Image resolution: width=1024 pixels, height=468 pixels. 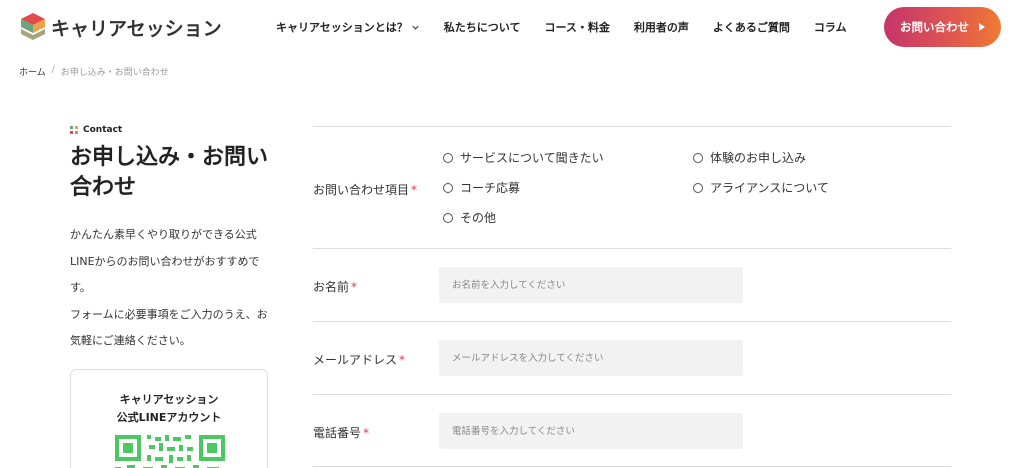 I want to click on nav-item-label: 私たちについて, so click(x=482, y=27).